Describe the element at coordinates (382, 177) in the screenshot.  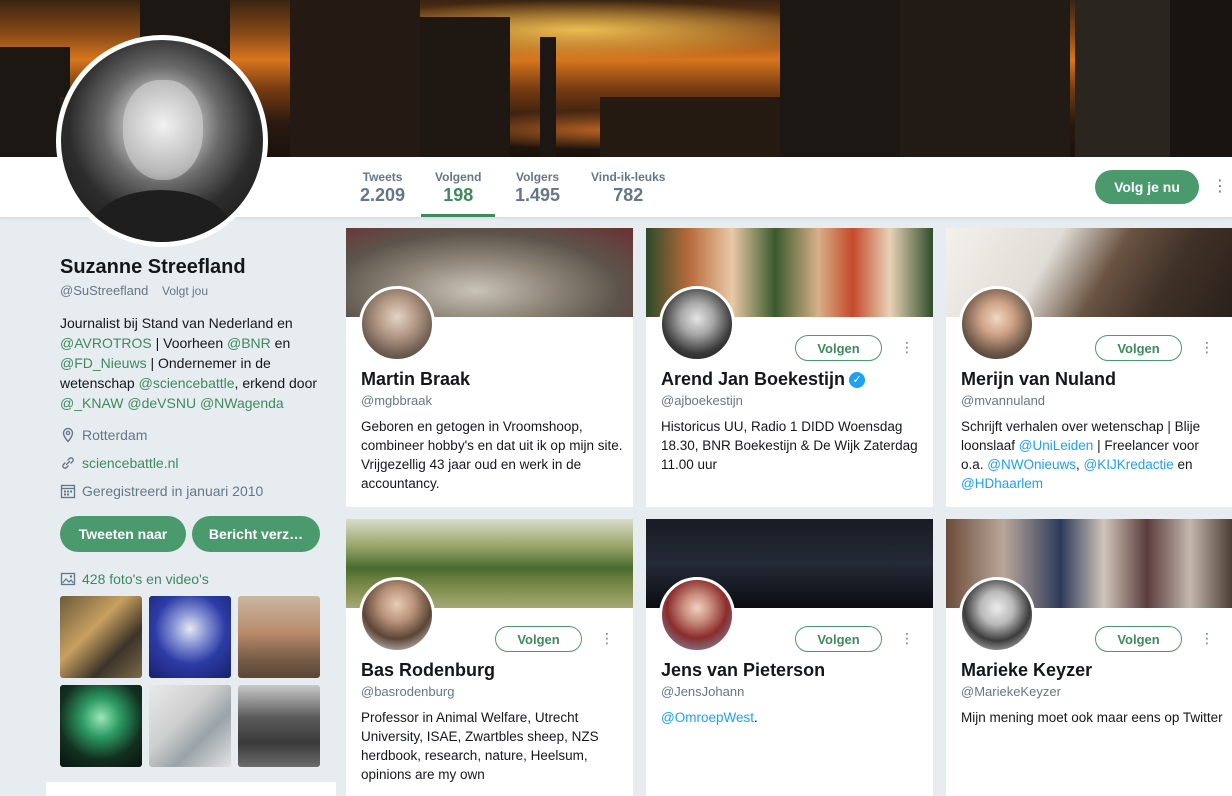
I see `stat-label: Tweets` at that location.